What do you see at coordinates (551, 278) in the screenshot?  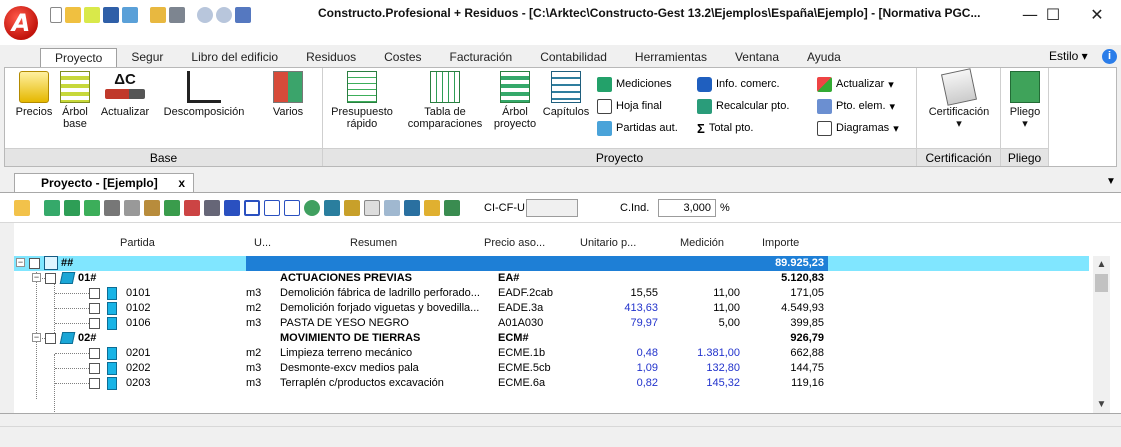 I see `table-row-chapter: − 01# ACTUACIONES PREVIAS EA# 5.120,83` at bounding box center [551, 278].